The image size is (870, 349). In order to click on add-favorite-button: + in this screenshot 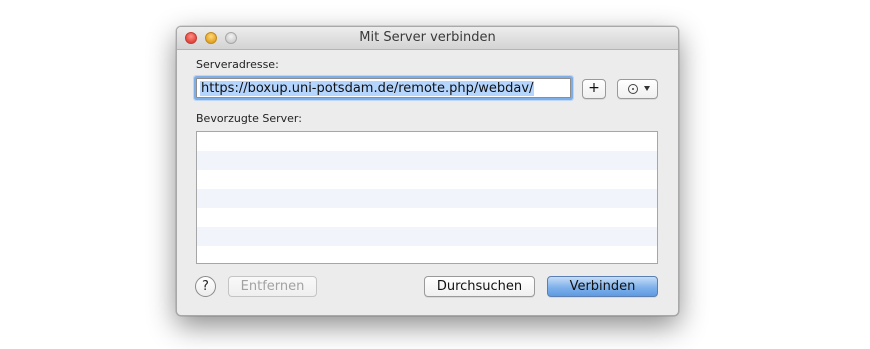, I will do `click(594, 89)`.